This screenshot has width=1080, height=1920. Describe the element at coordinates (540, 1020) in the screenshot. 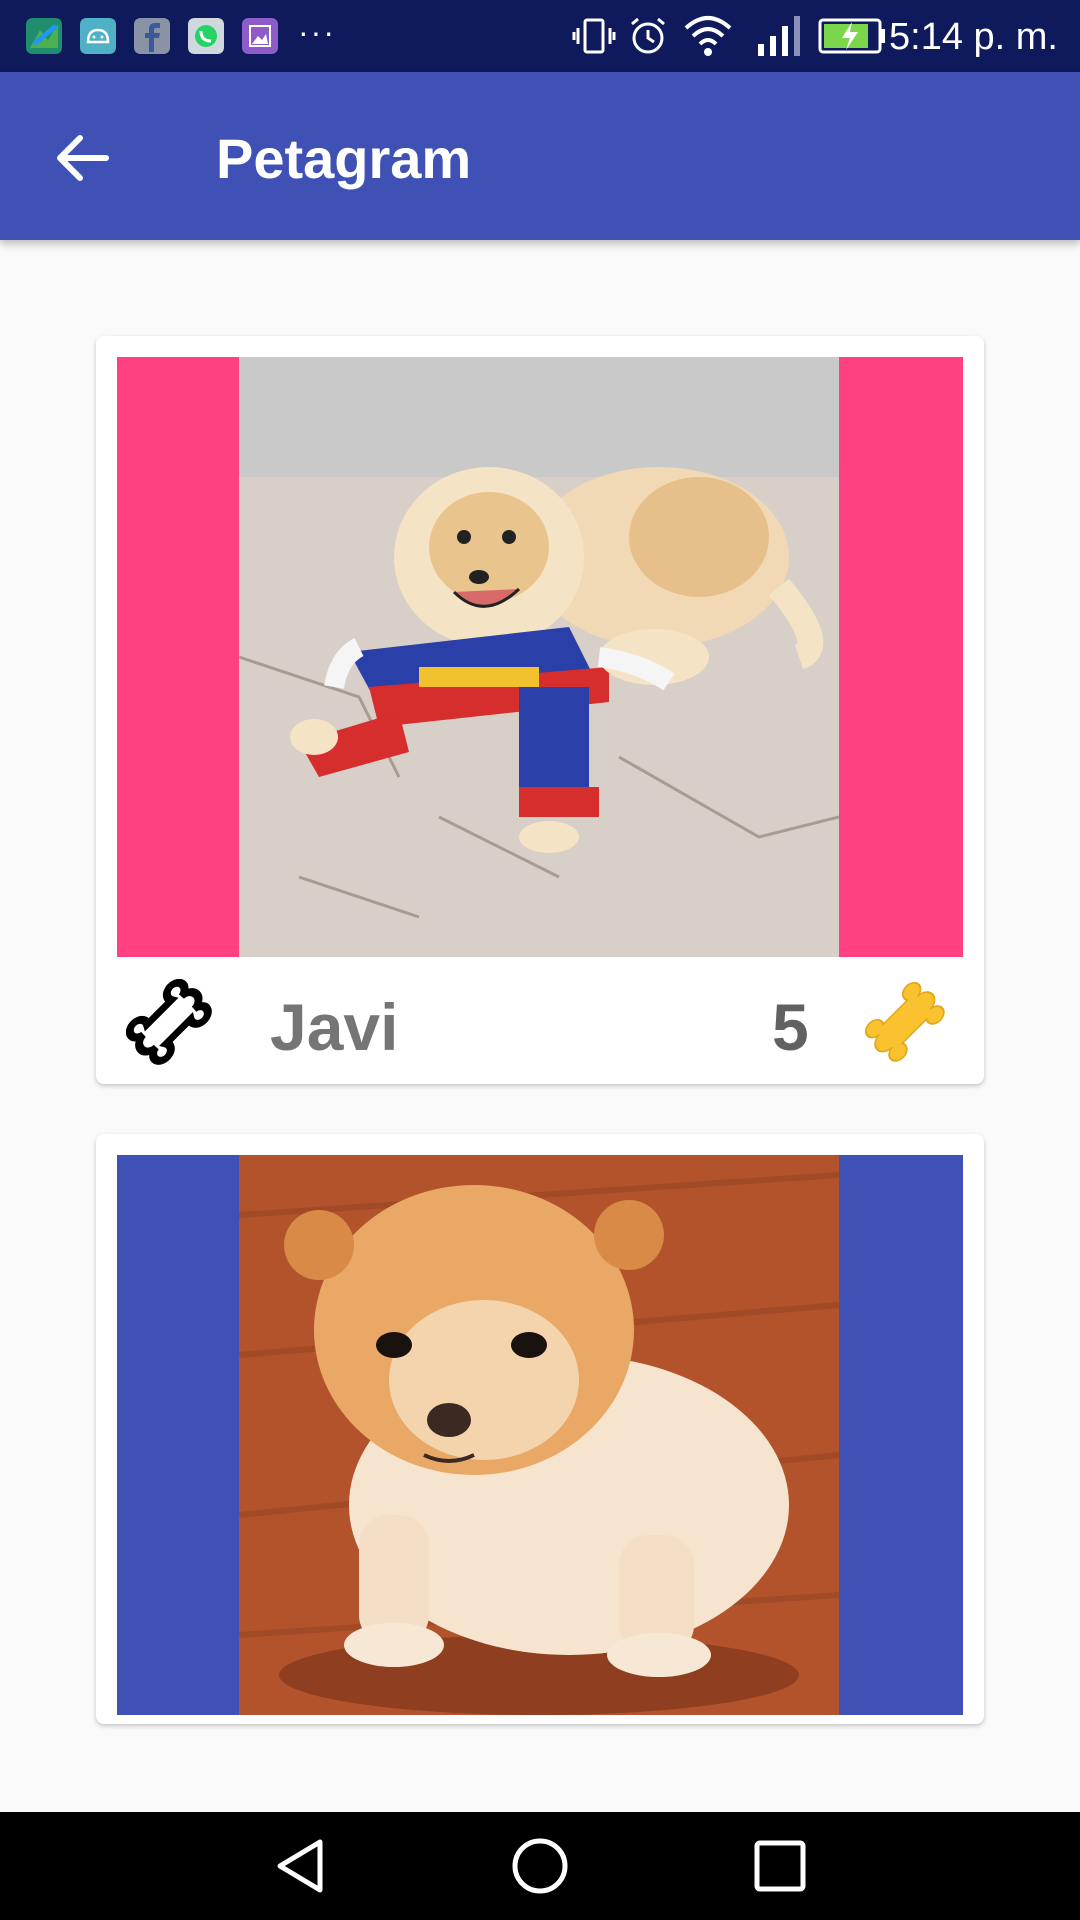

I see `pet-card-footer: Javi 5` at that location.